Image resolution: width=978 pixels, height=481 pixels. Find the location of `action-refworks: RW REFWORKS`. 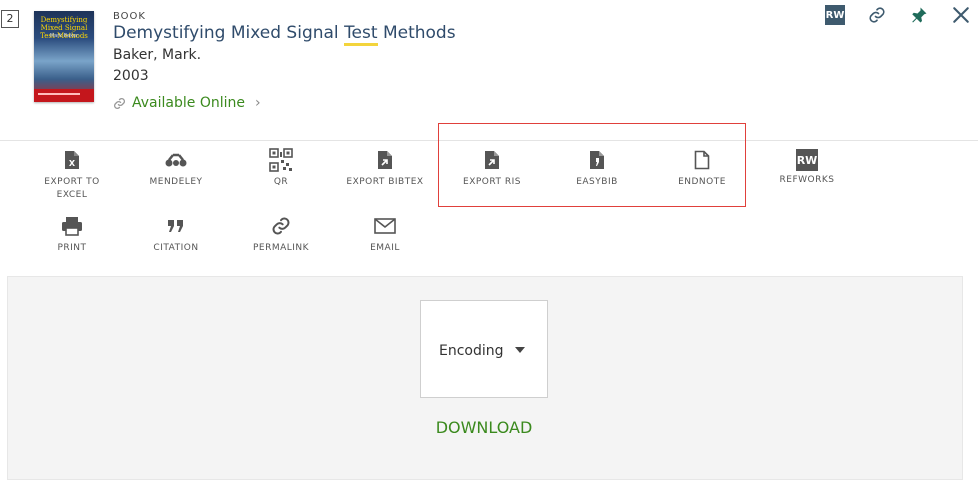

action-refworks: RW REFWORKS is located at coordinates (807, 167).